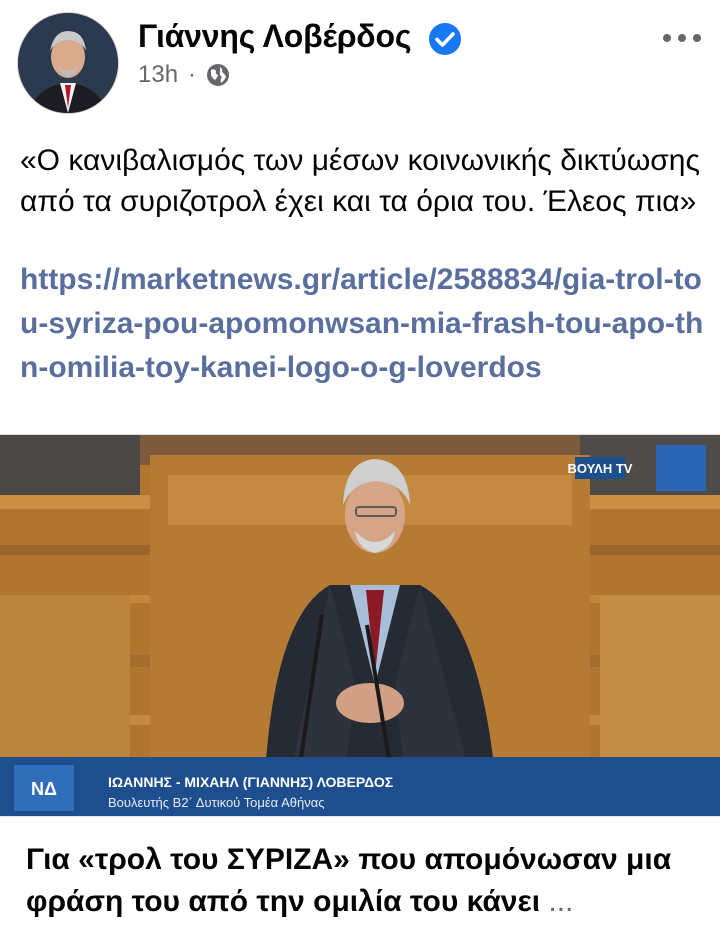 The height and width of the screenshot is (945, 720). I want to click on author-name: Γιάννης Λοβέρδος, so click(275, 36).